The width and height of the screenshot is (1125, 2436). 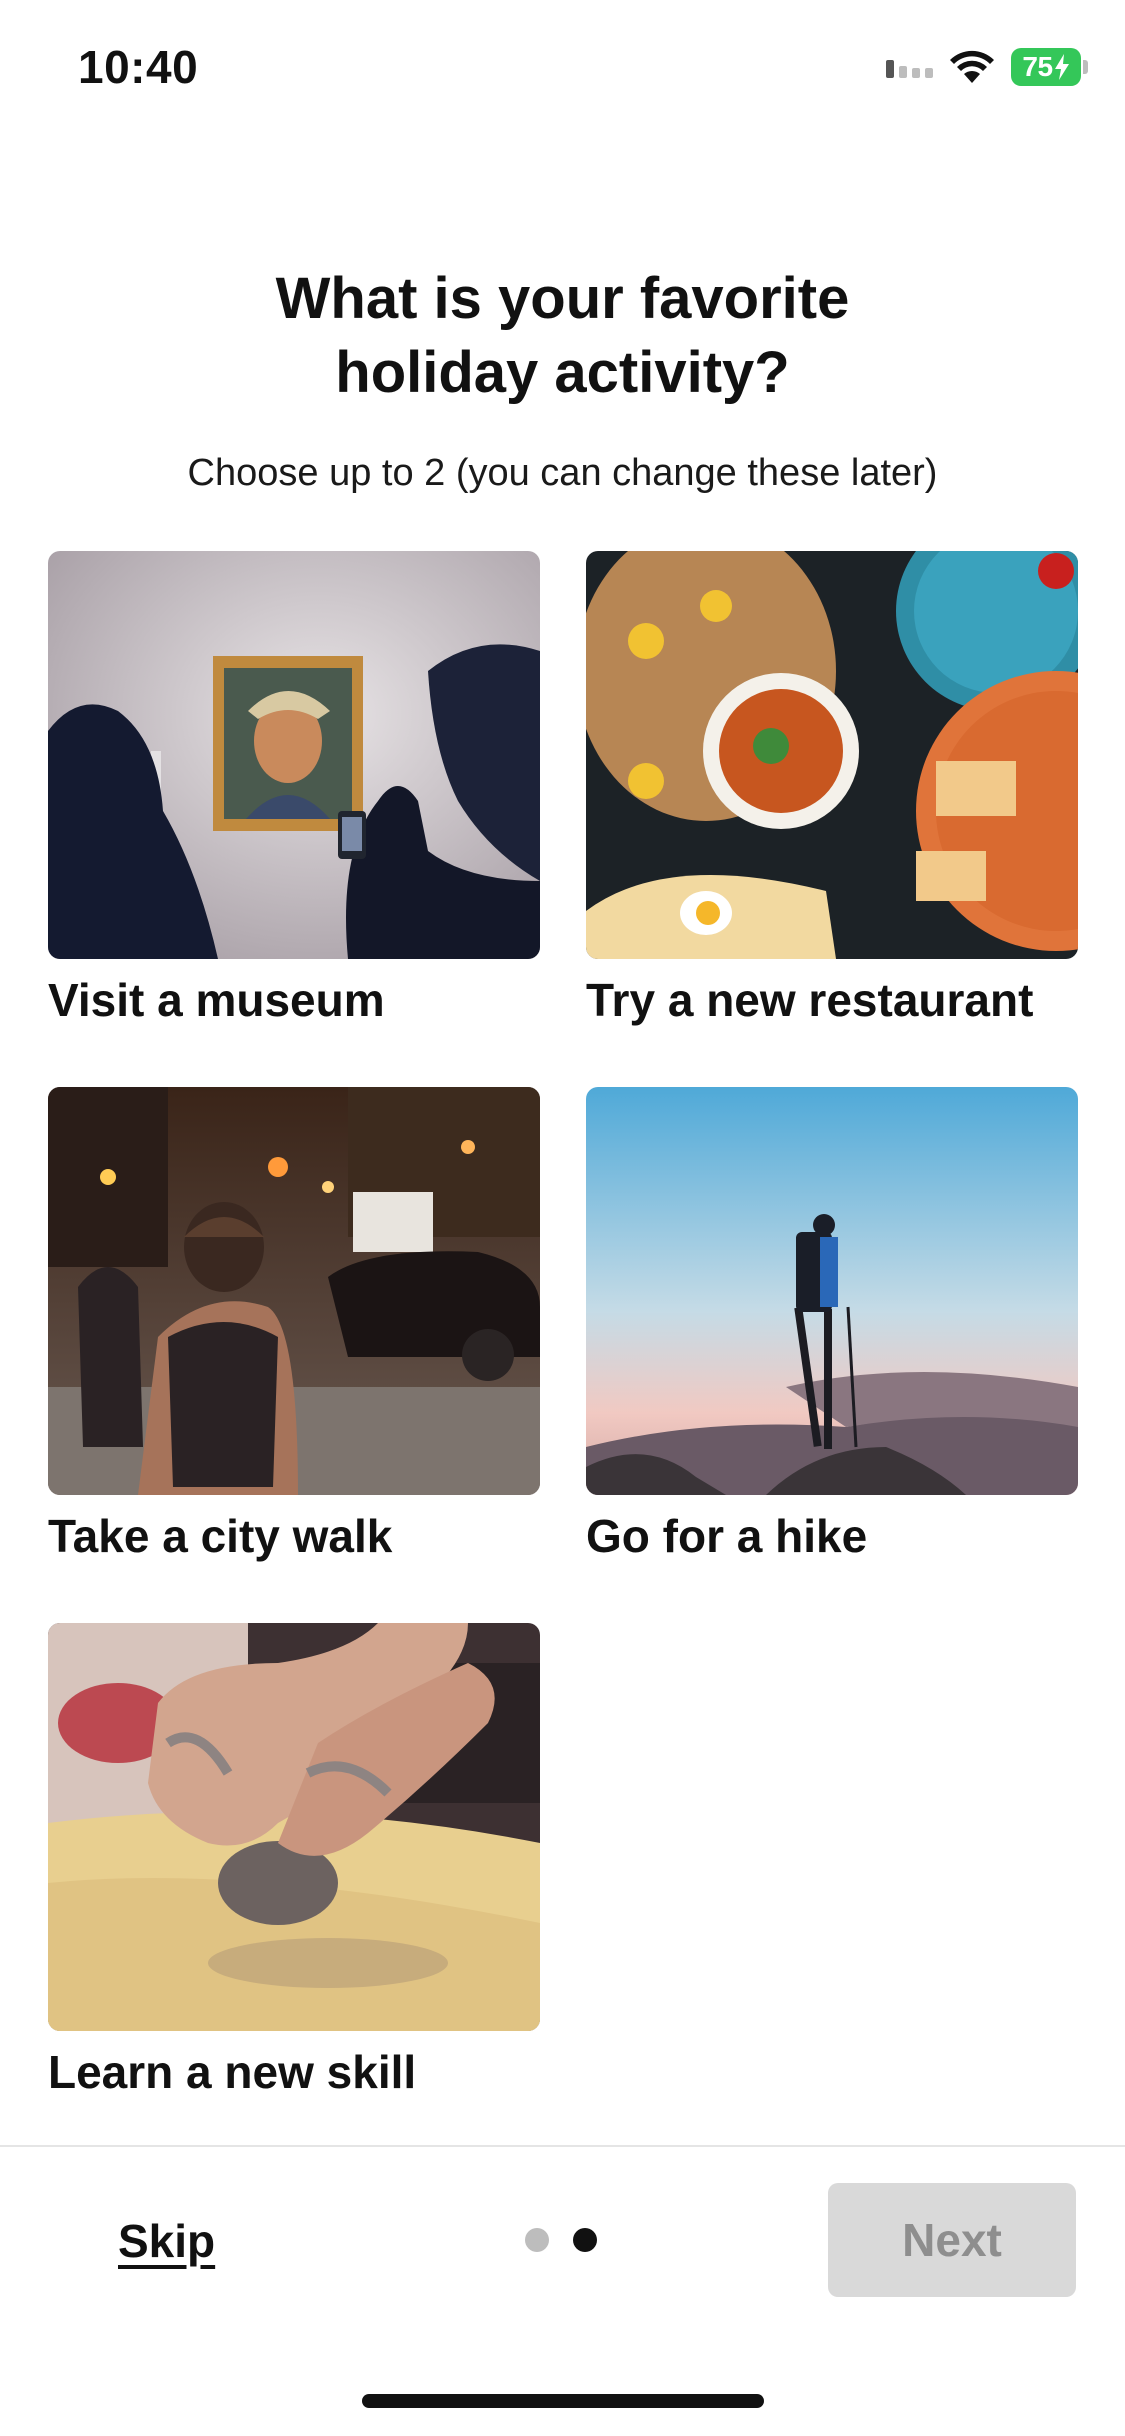 I want to click on option-label: Visit a museum, so click(x=216, y=1000).